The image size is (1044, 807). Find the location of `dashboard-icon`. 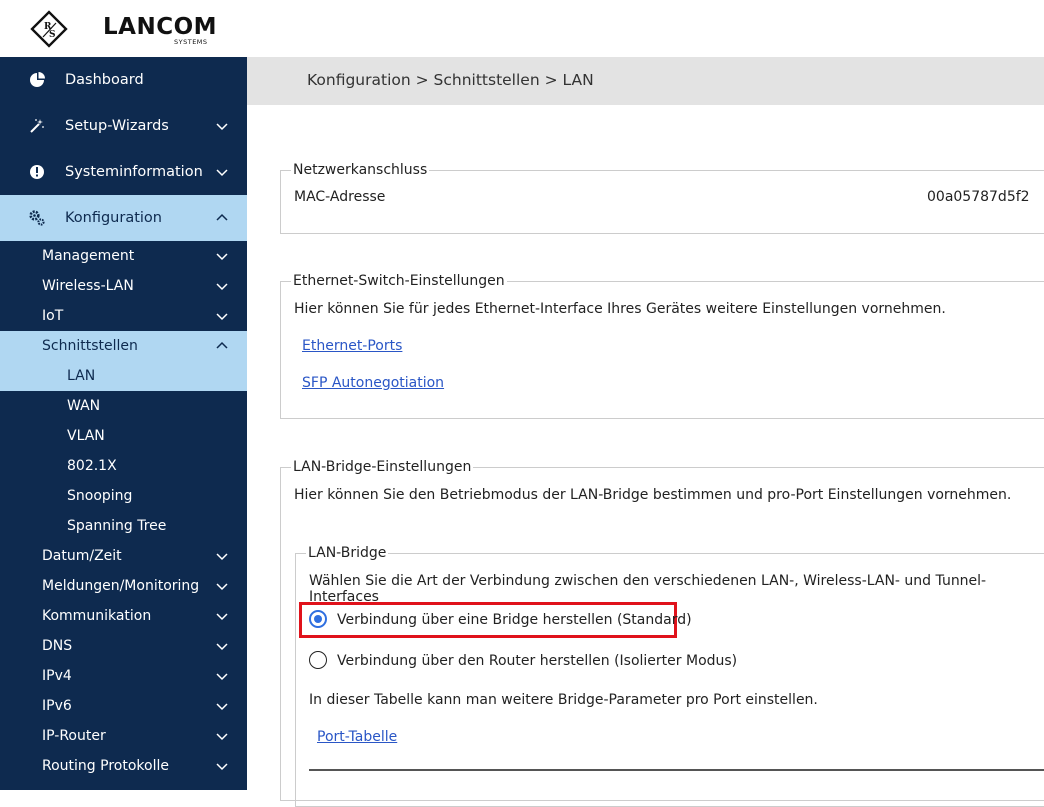

dashboard-icon is located at coordinates (37, 79).